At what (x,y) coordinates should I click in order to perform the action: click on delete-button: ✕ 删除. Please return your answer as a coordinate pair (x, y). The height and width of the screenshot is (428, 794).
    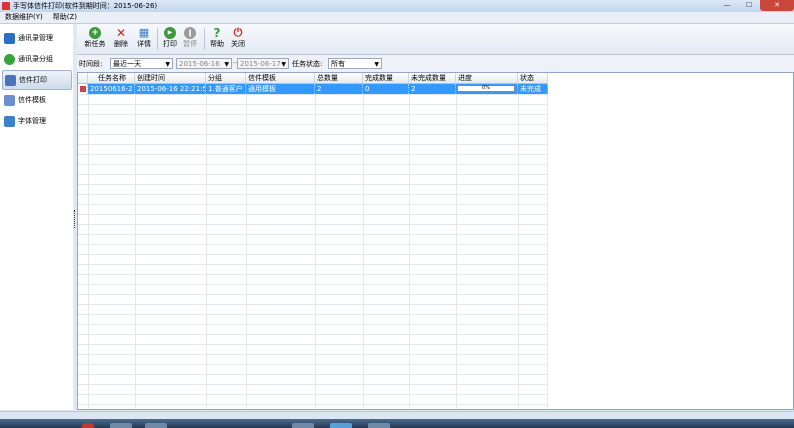
    Looking at the image, I should click on (121, 39).